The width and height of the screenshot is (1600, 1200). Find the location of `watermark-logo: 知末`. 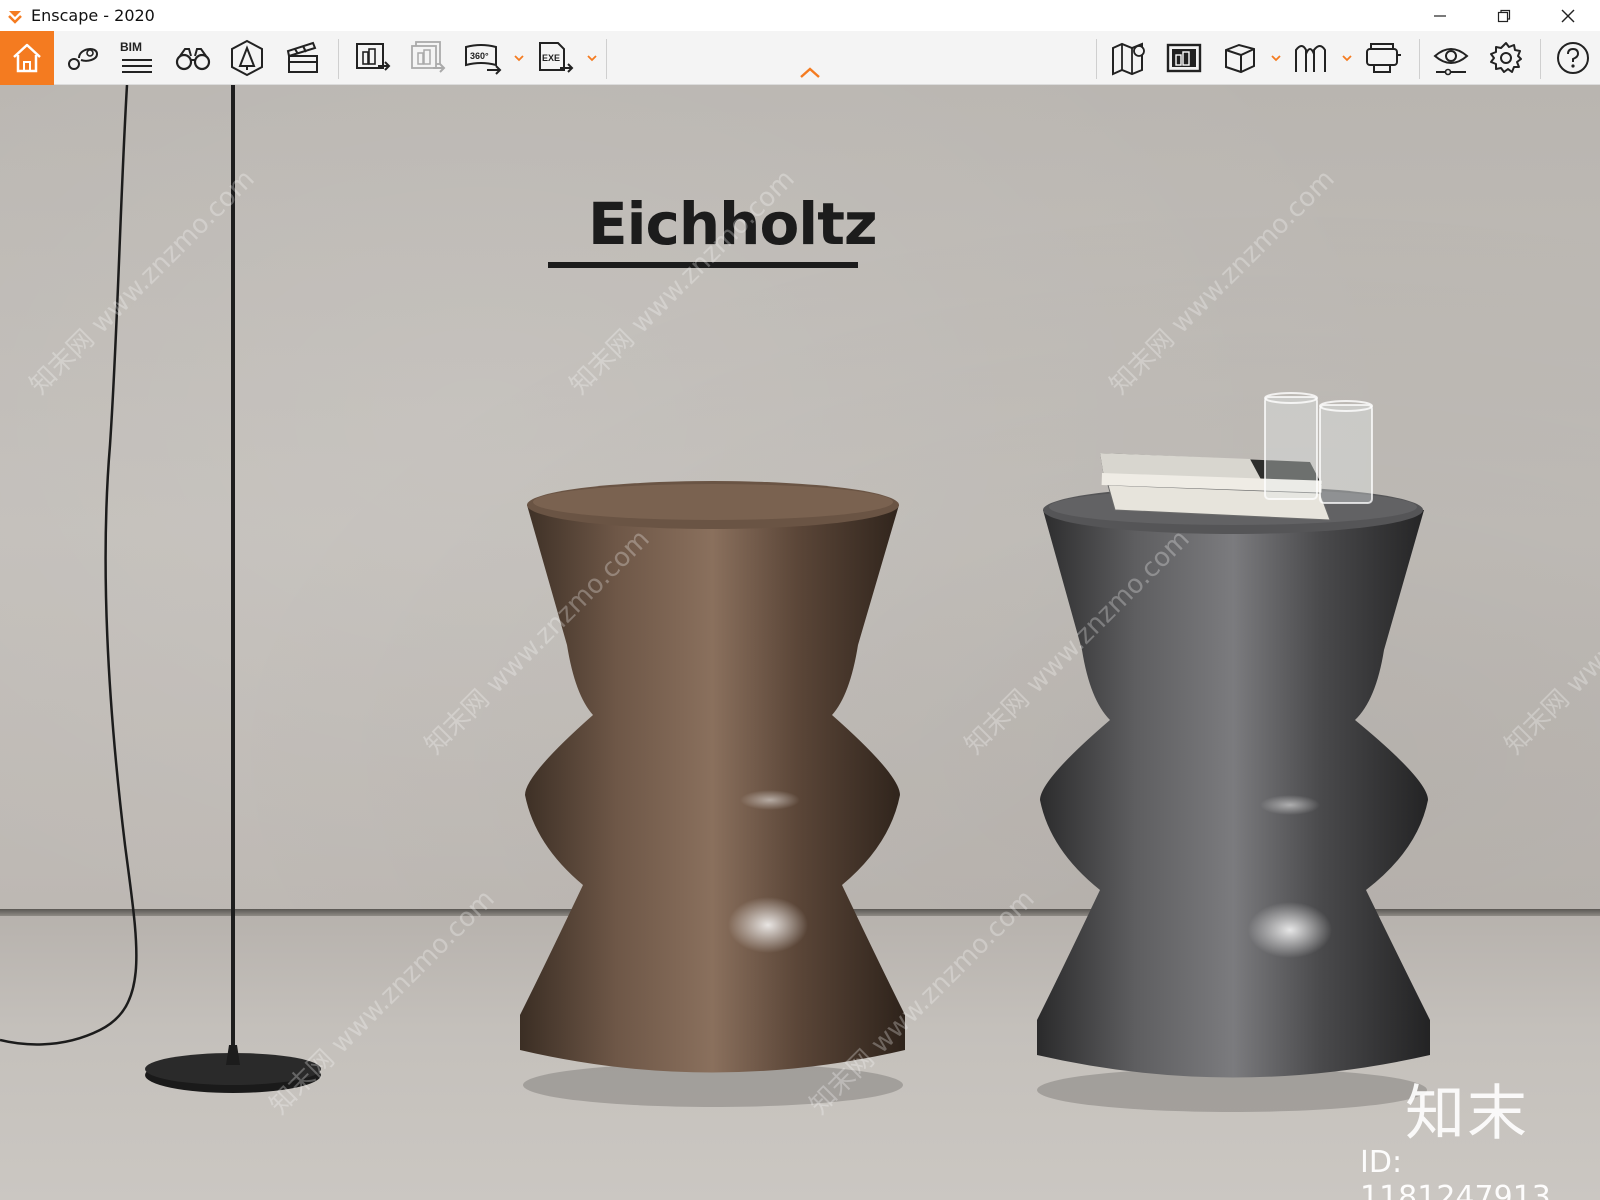

watermark-logo: 知末 is located at coordinates (1467, 1114).